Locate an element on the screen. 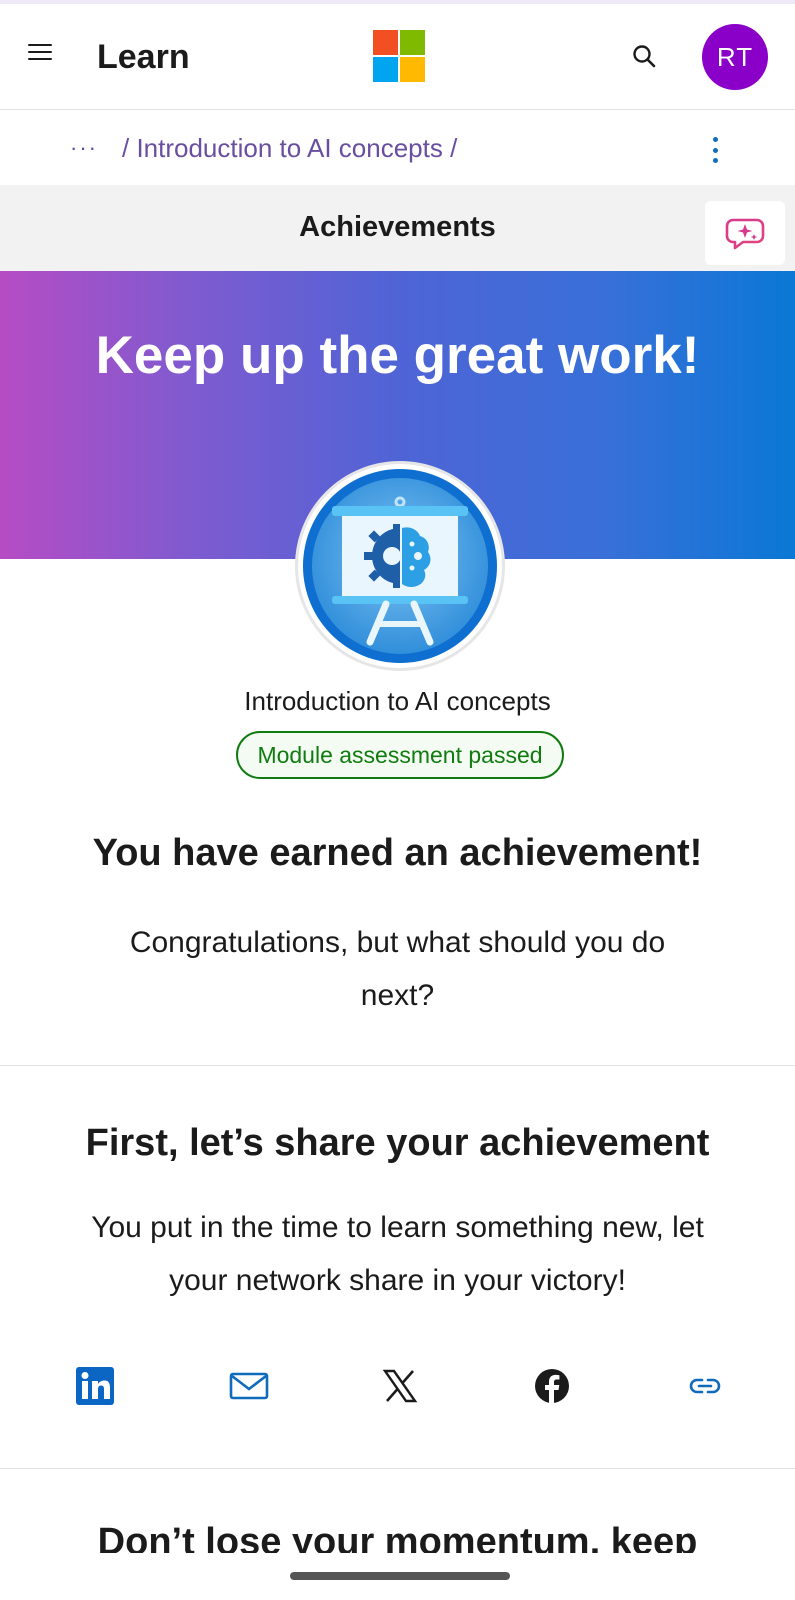 The image size is (795, 1600). breadcrumb: ··· / Introduction to AI concepts / is located at coordinates (397, 148).